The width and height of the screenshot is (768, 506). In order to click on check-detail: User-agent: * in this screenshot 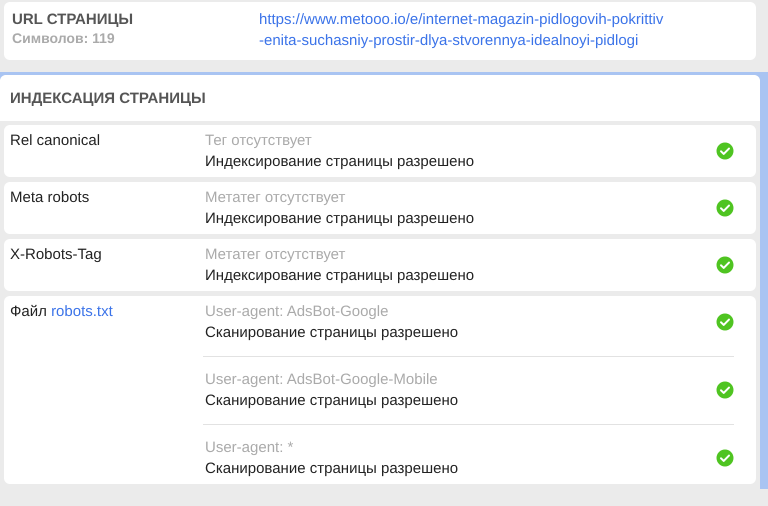, I will do `click(249, 448)`.